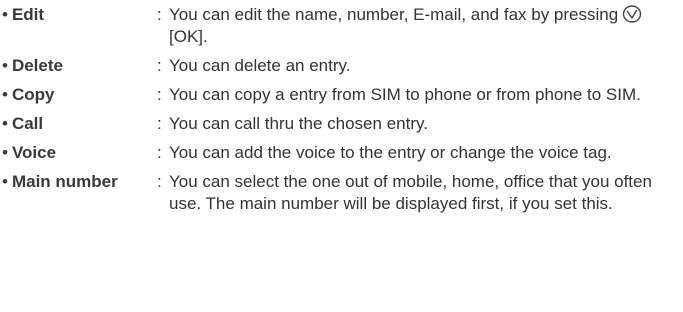  I want to click on list-item-delete: • Delete : You can delete an entry., so click(341, 66).